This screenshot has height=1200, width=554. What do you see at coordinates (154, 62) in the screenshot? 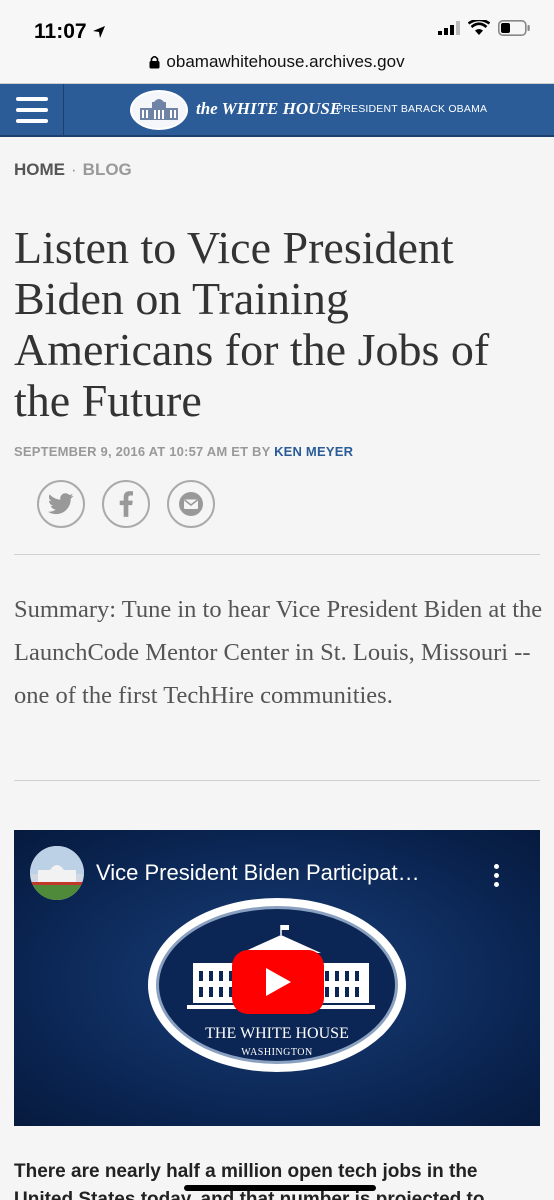
I see `lock-icon` at bounding box center [154, 62].